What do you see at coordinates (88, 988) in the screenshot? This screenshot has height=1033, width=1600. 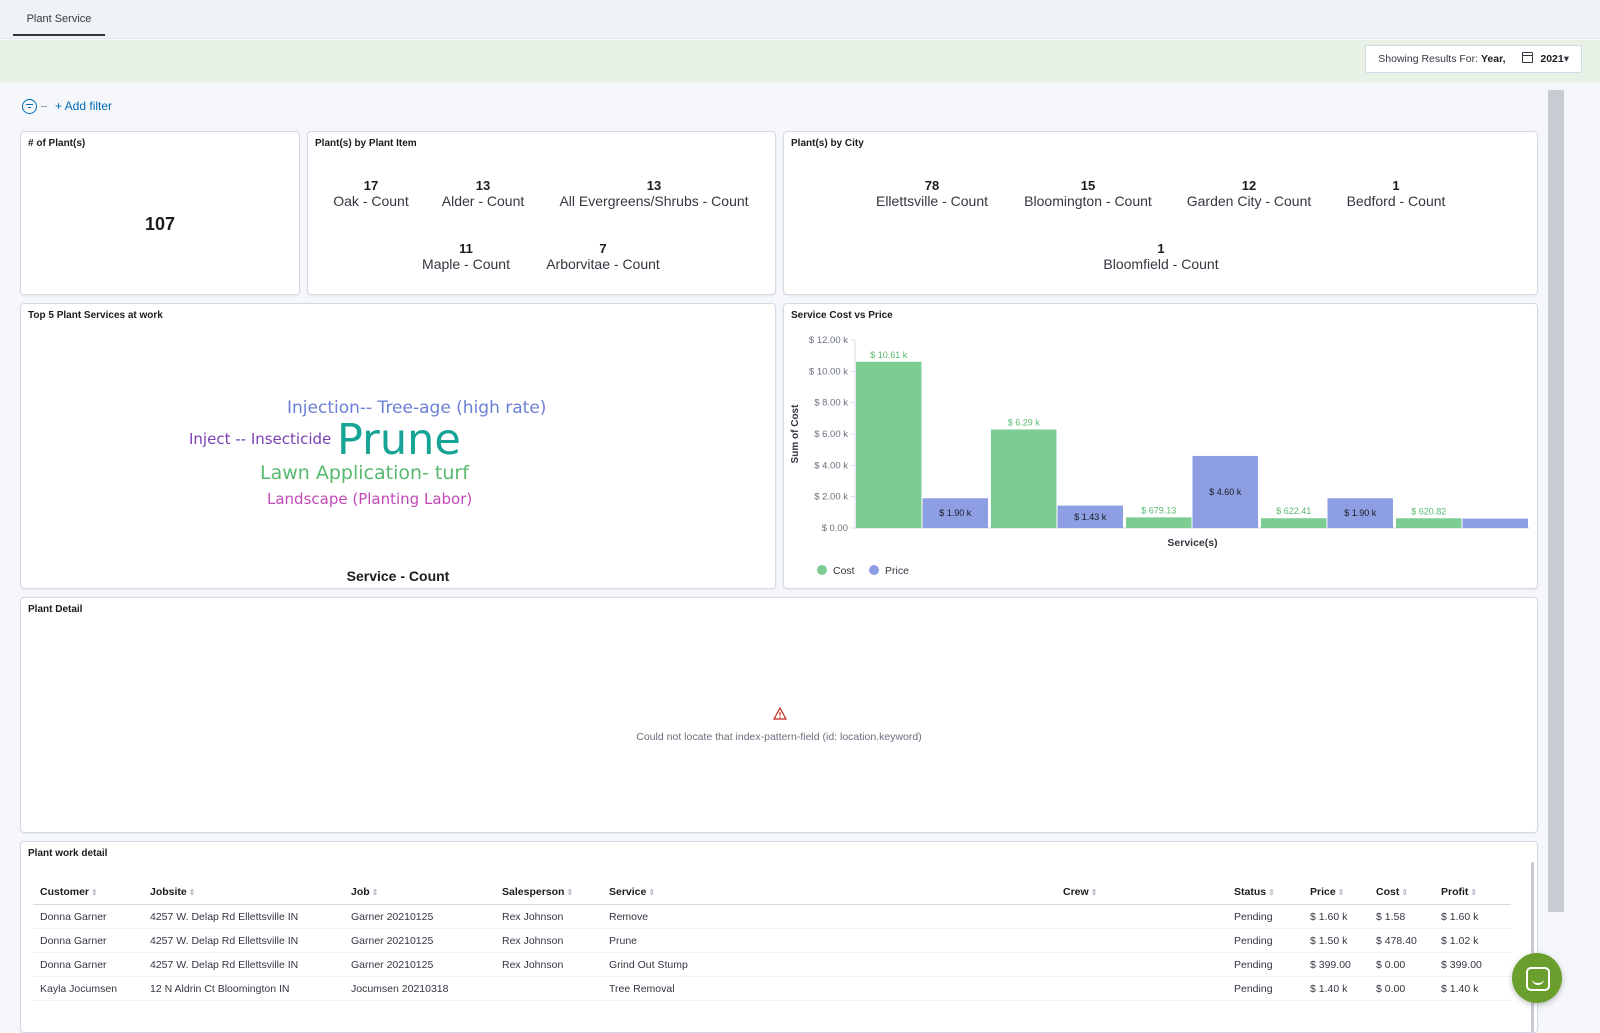 I see `cell: Kayla Jocumsen` at bounding box center [88, 988].